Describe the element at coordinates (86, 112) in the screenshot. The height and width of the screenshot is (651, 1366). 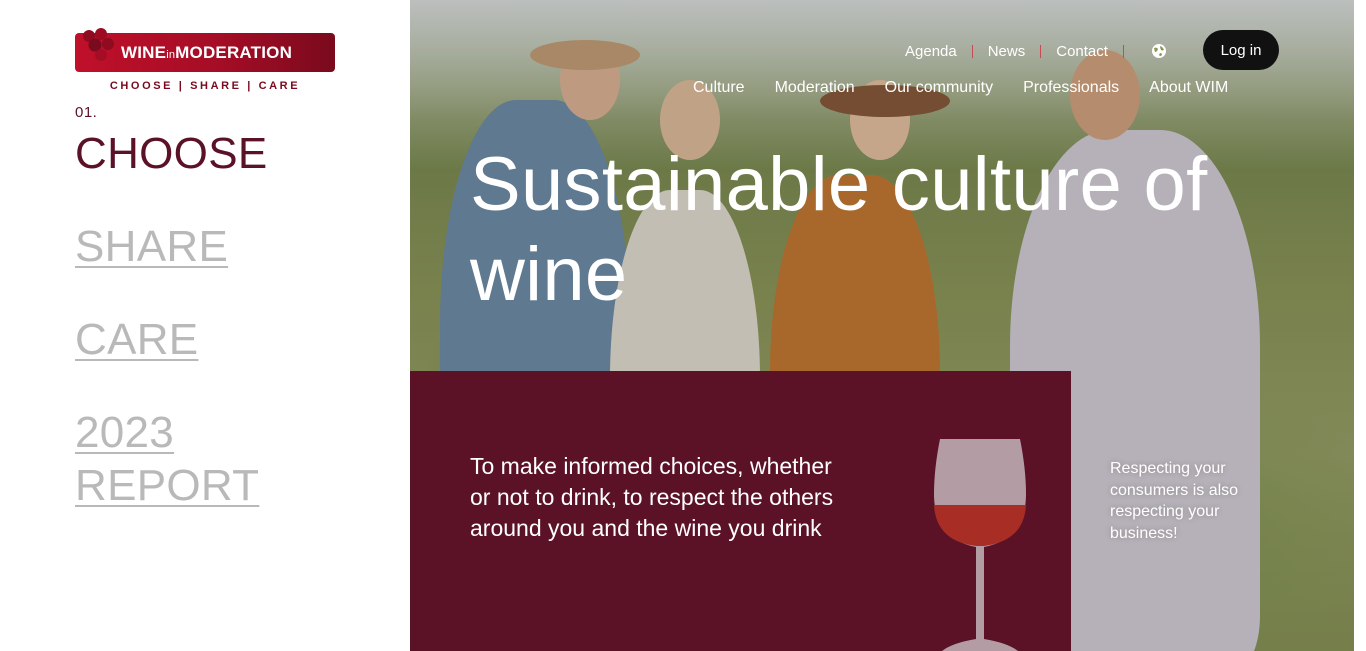
I see `step-number: 01.` at that location.